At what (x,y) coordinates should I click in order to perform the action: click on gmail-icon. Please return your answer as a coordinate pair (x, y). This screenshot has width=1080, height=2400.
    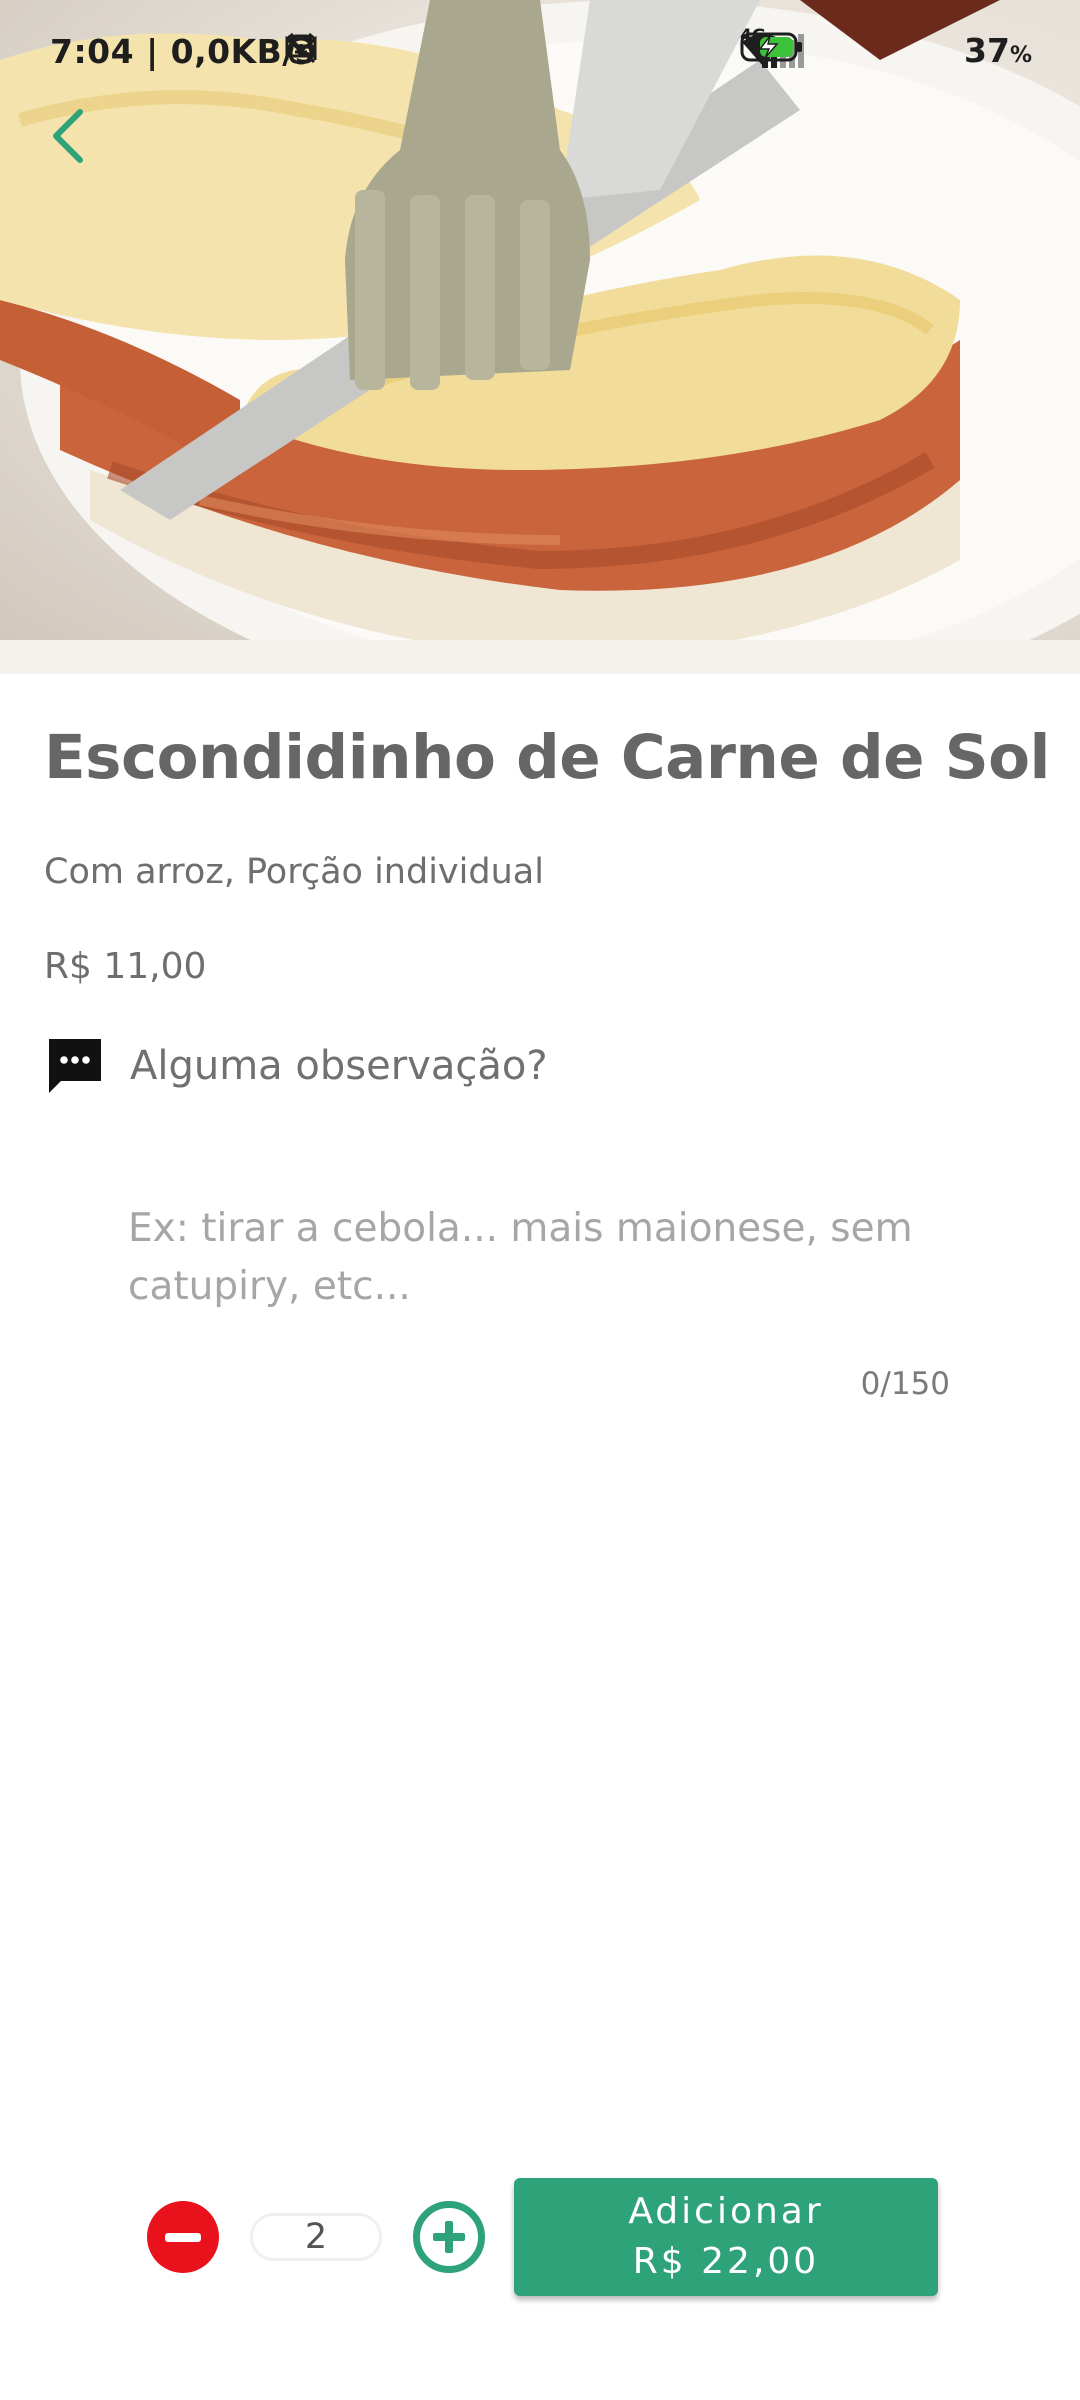
    Looking at the image, I should click on (380, 49).